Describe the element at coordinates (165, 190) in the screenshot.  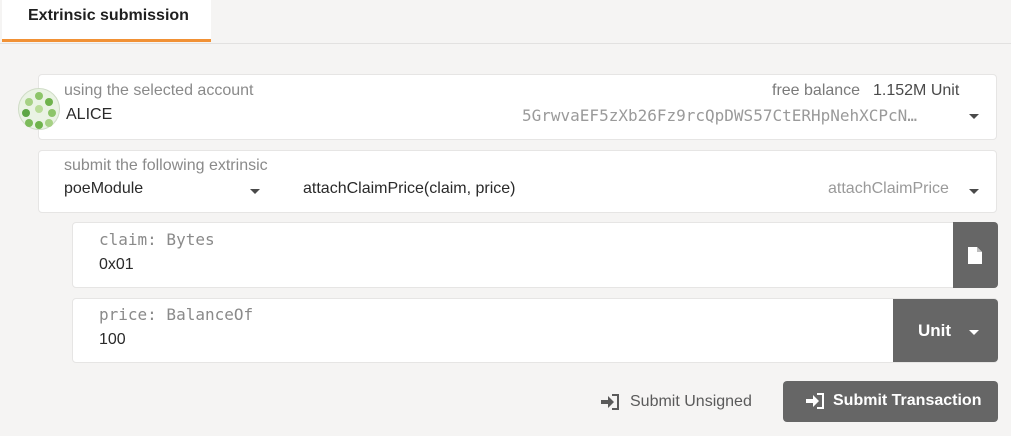
I see `module-dropdown: poeModule` at that location.